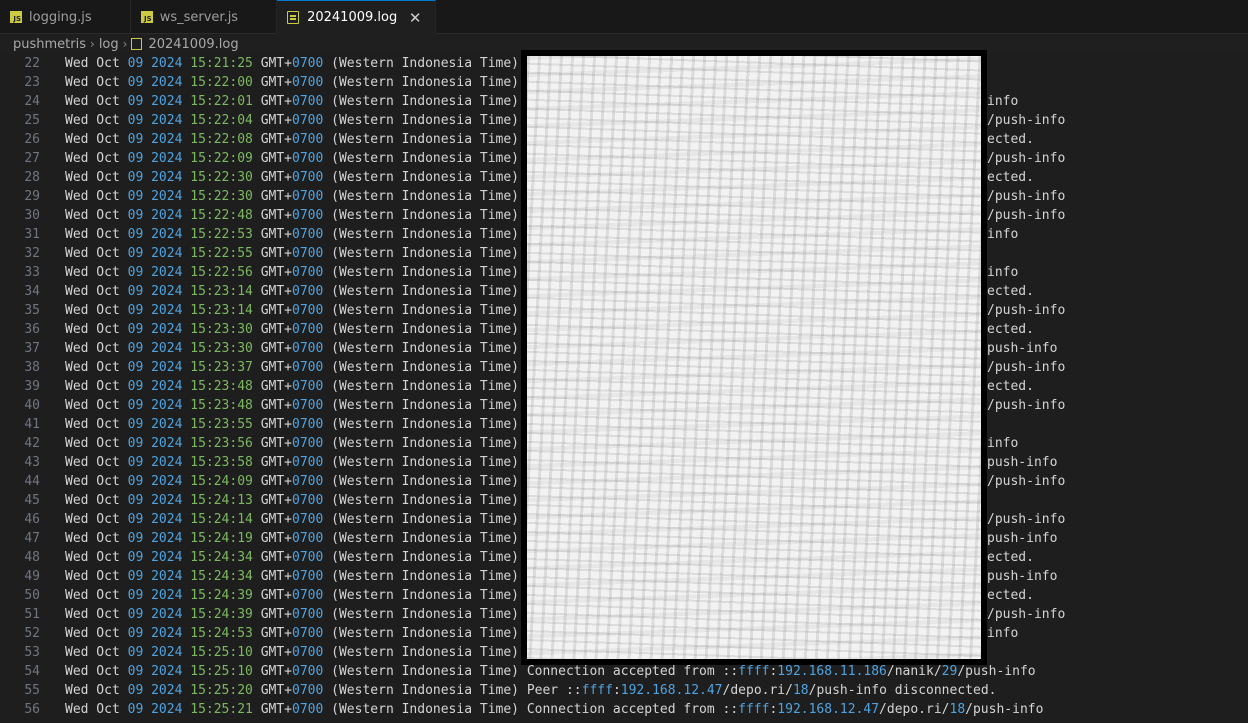 This screenshot has height=723, width=1248. I want to click on tab-logging-js: JS logging.js, so click(65, 17).